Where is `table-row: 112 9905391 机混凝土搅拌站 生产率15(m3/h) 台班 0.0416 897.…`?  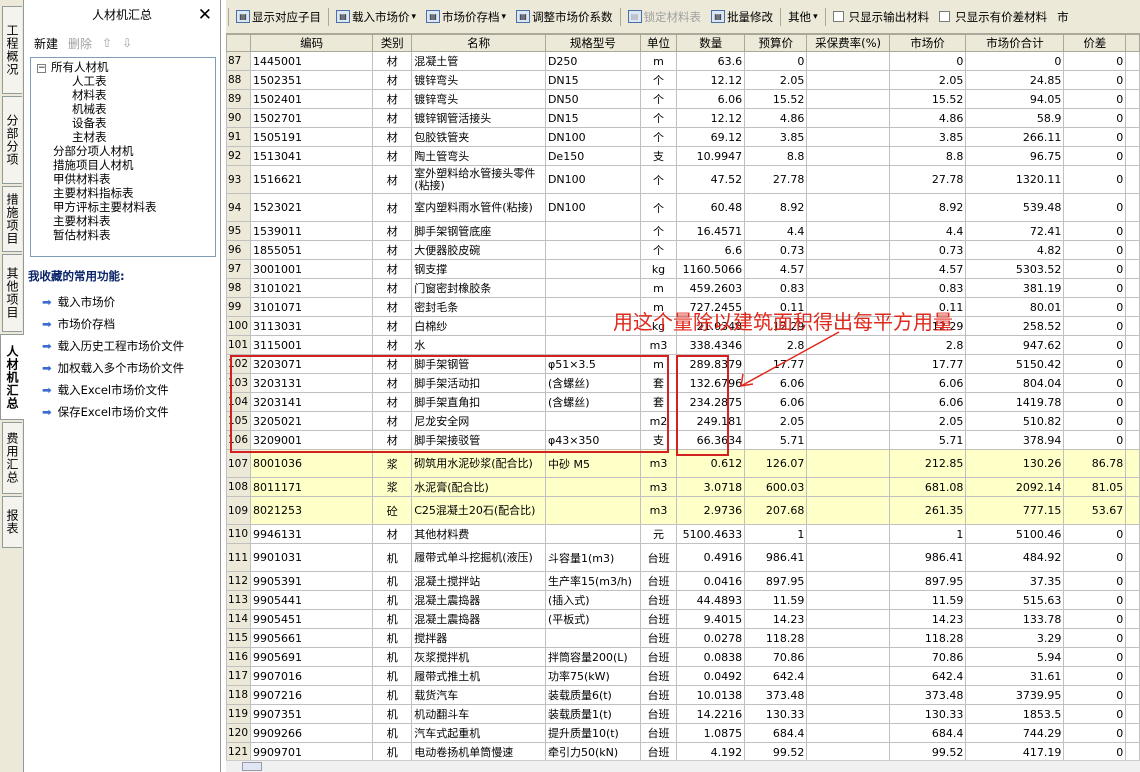 table-row: 112 9905391 机混凝土搅拌站 生产率15(m3/h) 台班 0.0416 897.… is located at coordinates (683, 581).